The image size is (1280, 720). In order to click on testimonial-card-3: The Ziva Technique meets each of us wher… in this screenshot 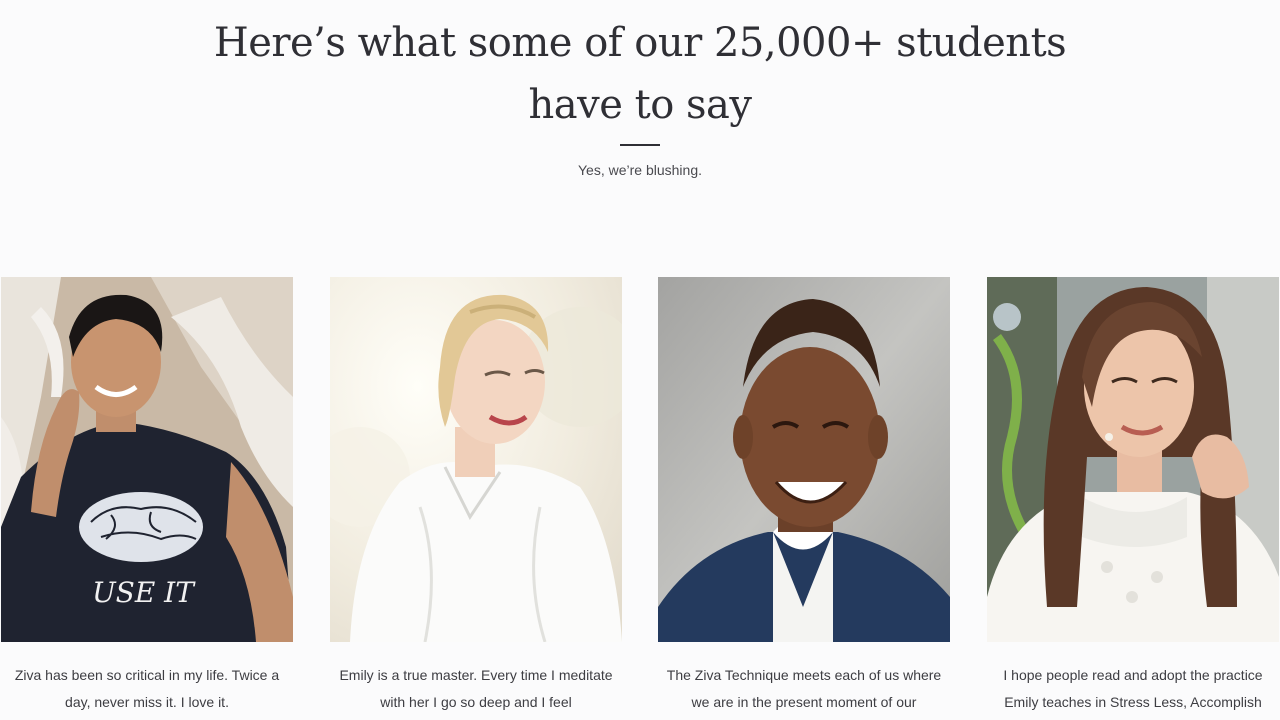, I will do `click(804, 496)`.